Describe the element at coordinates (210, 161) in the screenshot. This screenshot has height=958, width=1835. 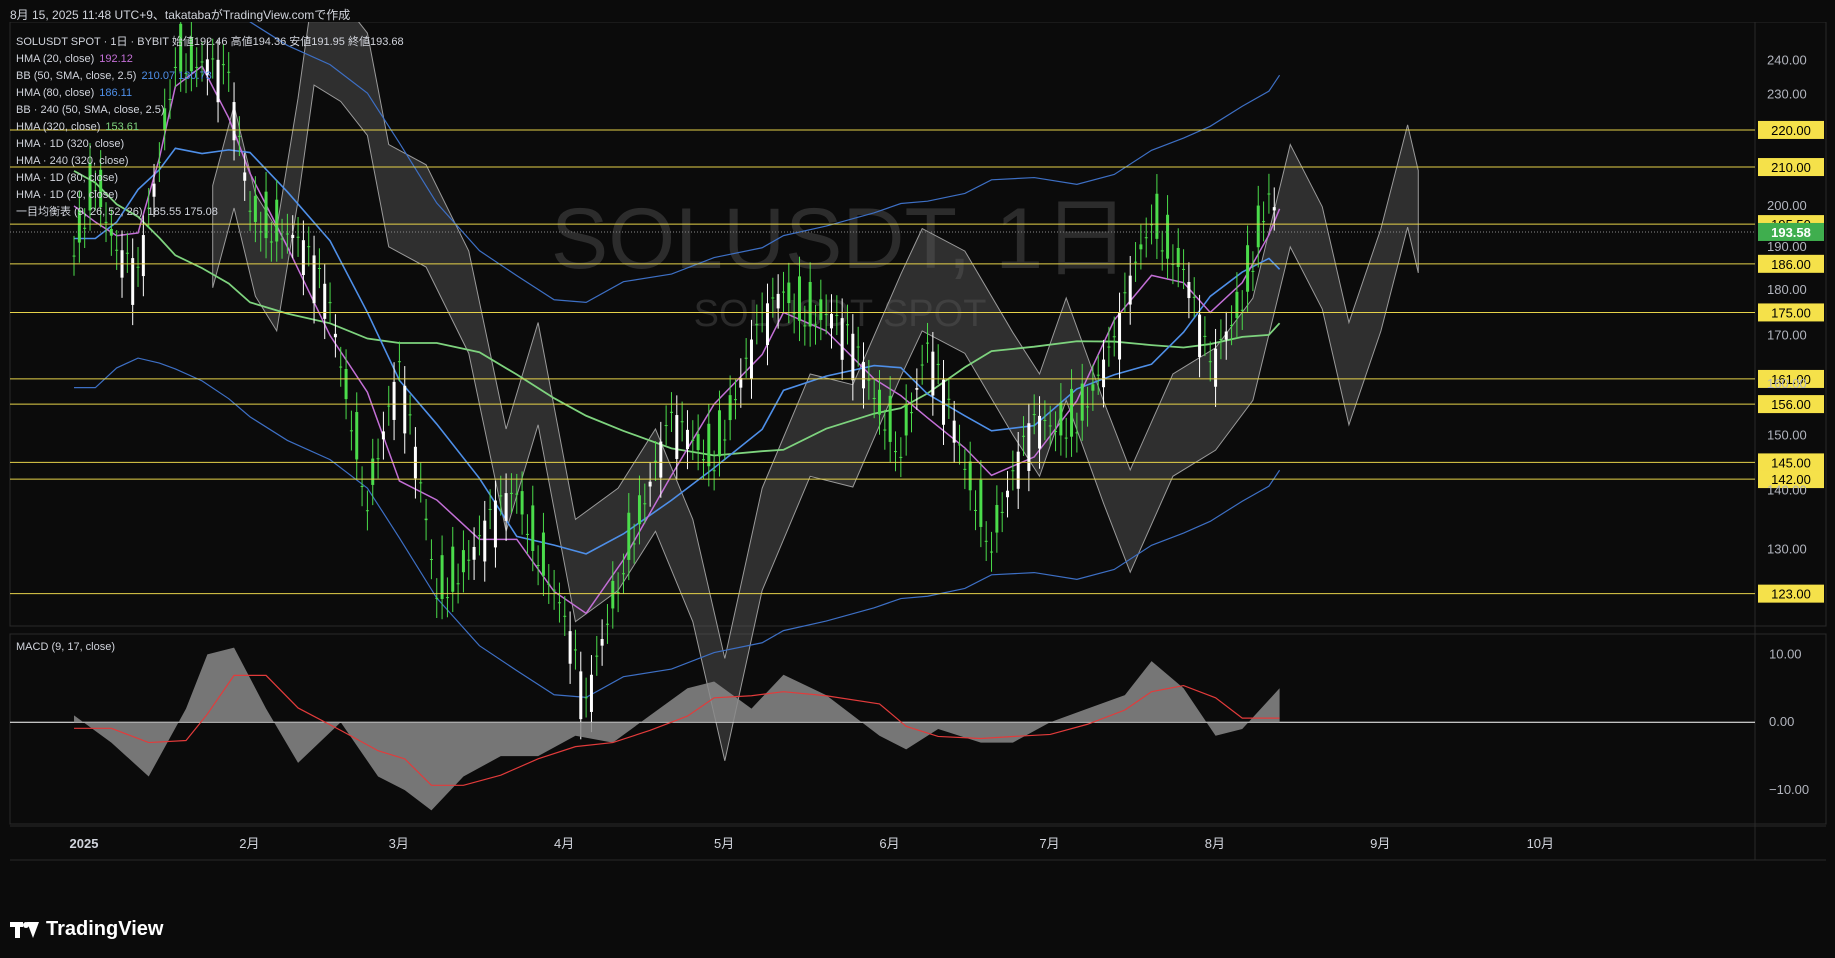
I see `legend-row: HMA · 240 (320, close)` at that location.